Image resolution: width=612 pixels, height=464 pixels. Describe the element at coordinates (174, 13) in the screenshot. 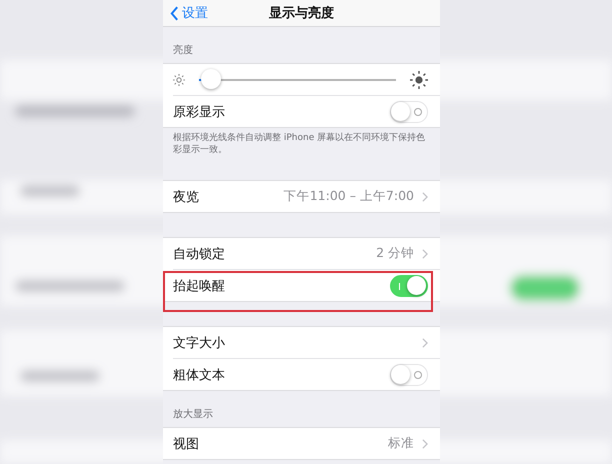

I see `back-chevron-icon` at that location.